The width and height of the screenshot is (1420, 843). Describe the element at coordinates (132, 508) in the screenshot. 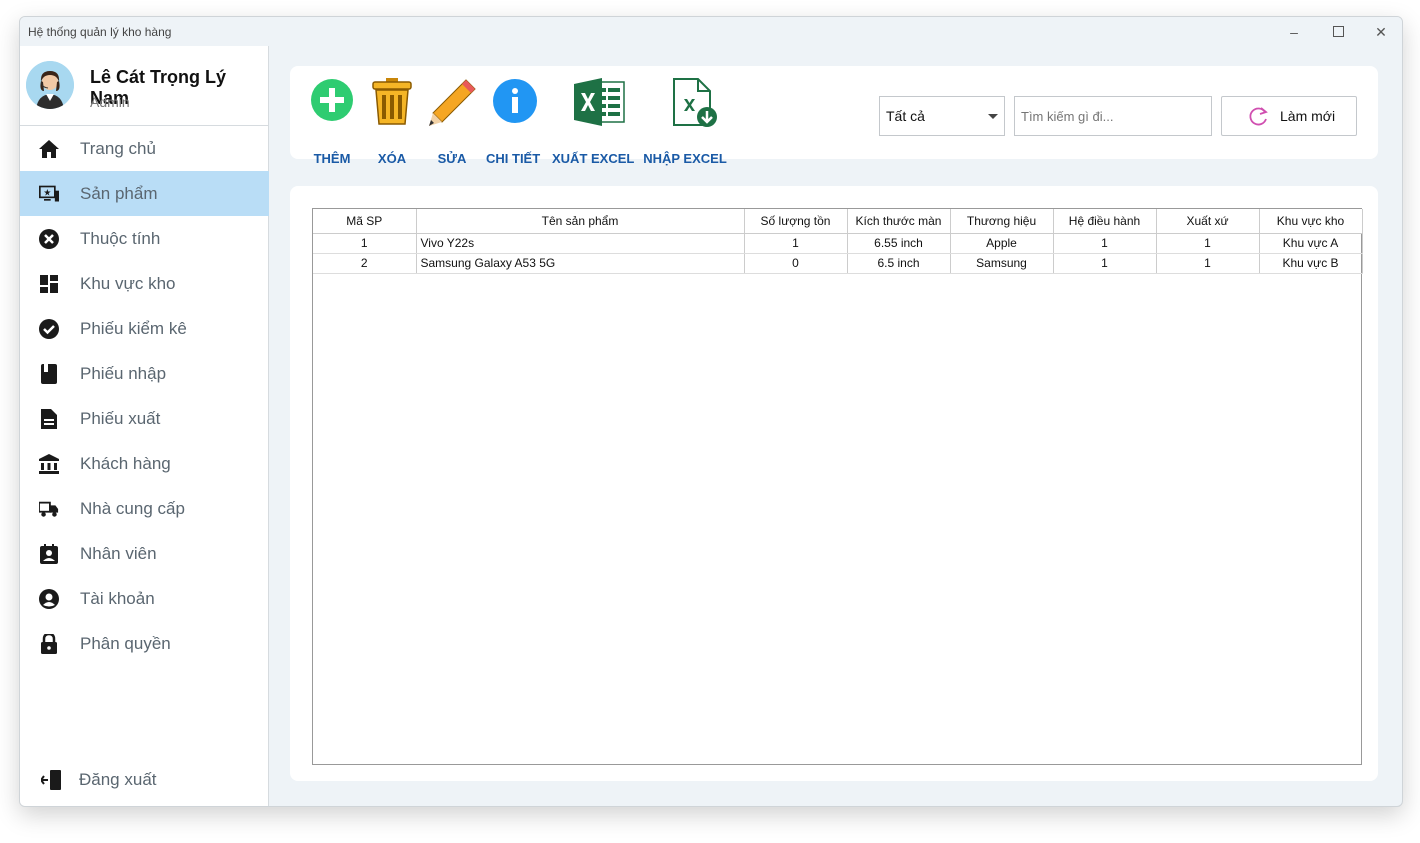

I see `sidebar-item-label: Nhà cung cấp` at that location.